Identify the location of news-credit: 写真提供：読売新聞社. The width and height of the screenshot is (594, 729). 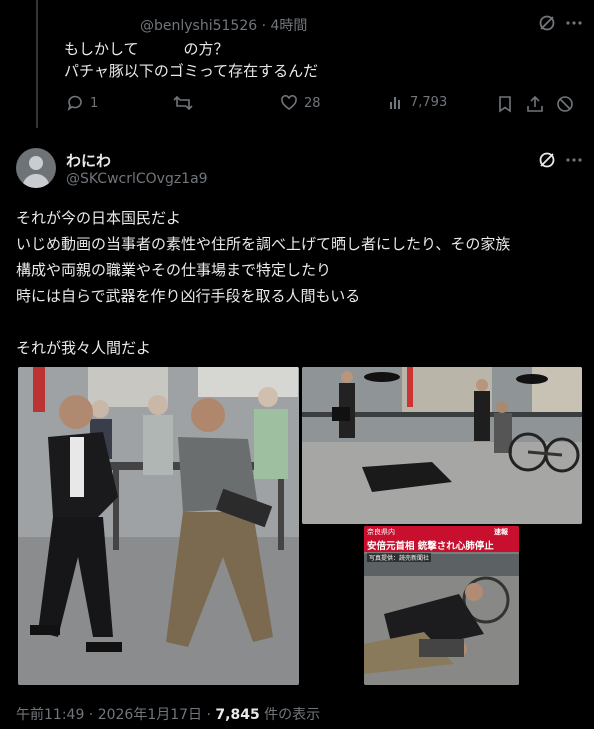
(399, 557).